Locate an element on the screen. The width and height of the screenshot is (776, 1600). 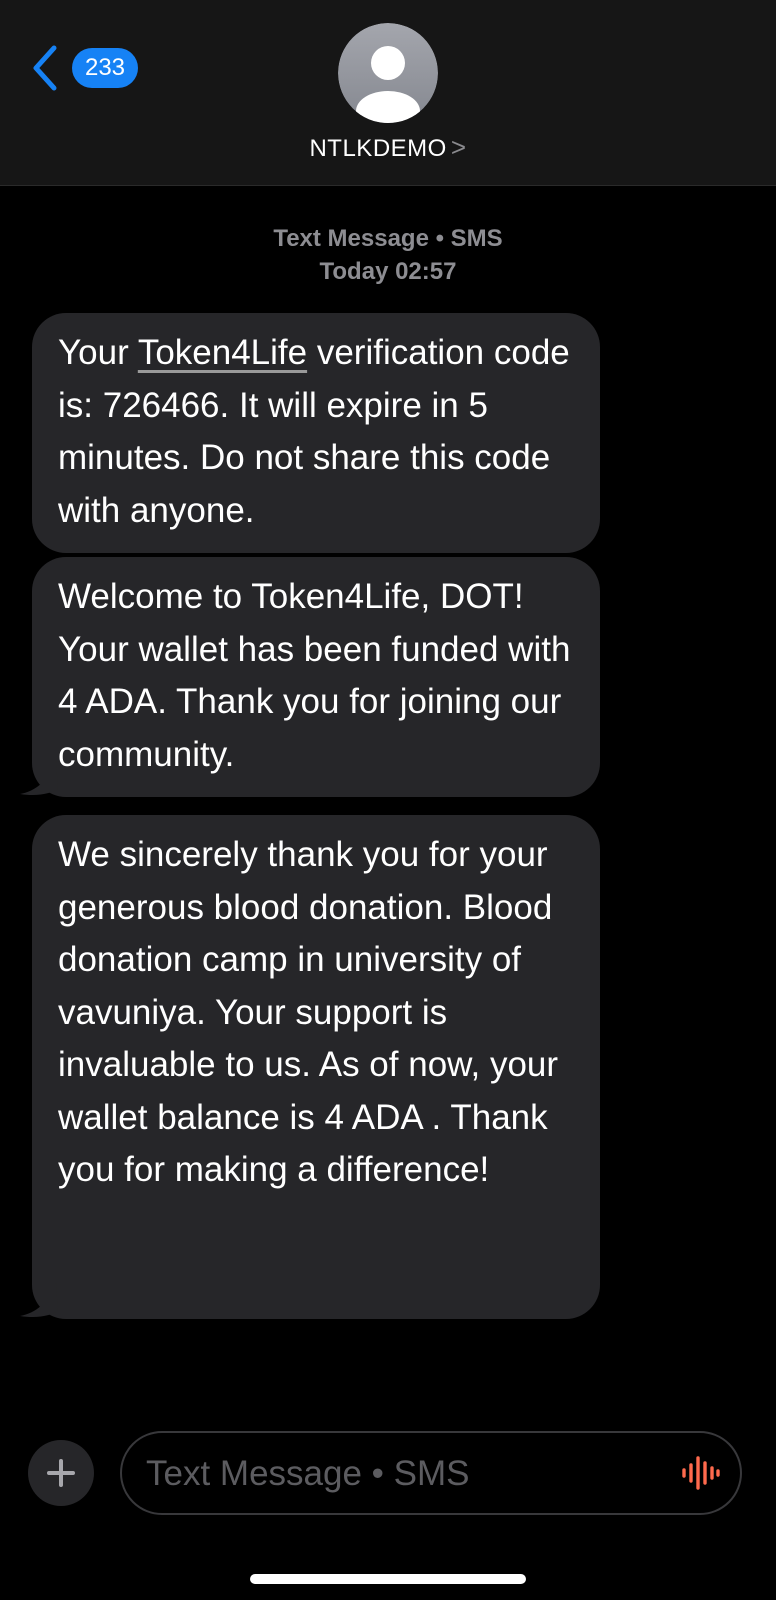
thread-meta: Text Message • SMS Today 02:57 is located at coordinates (388, 255).